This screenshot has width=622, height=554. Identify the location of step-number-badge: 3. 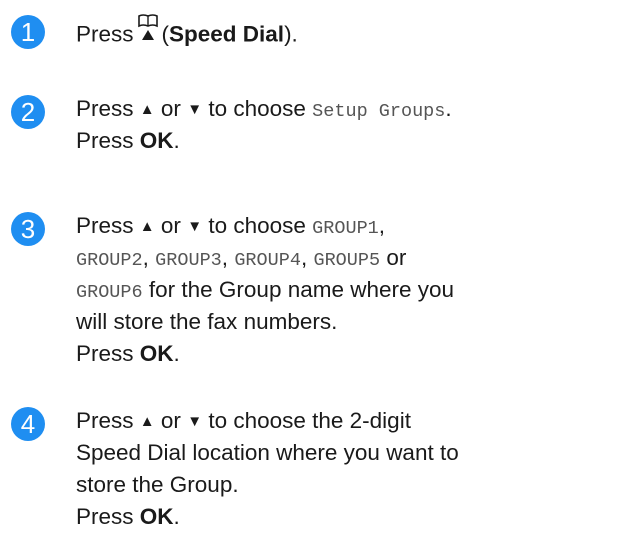
(28, 229).